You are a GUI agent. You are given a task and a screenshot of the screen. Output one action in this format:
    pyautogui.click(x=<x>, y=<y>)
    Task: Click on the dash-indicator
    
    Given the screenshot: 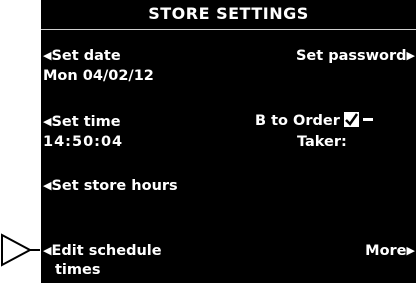 What is the action you would take?
    pyautogui.click(x=367, y=119)
    